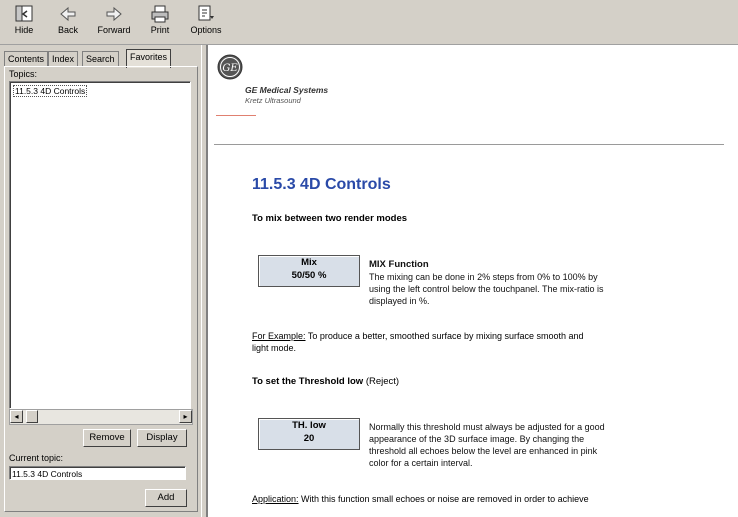  I want to click on header-divider, so click(469, 144).